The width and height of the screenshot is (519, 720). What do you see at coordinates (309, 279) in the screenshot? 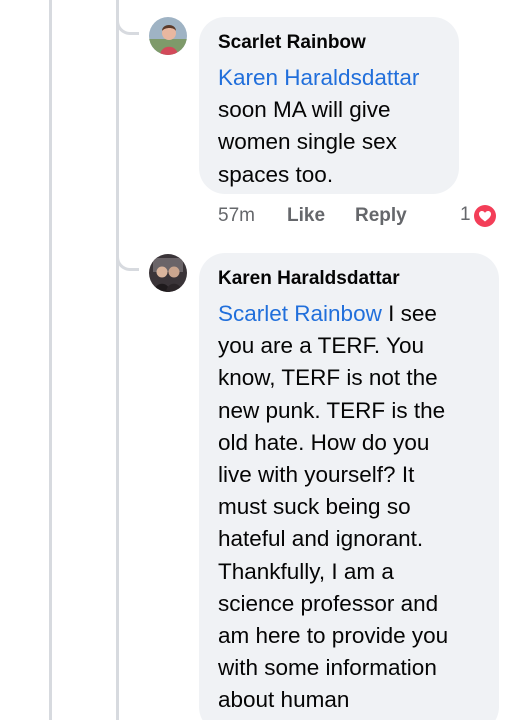
I see `comment-author: Karen Haraldsdattar` at bounding box center [309, 279].